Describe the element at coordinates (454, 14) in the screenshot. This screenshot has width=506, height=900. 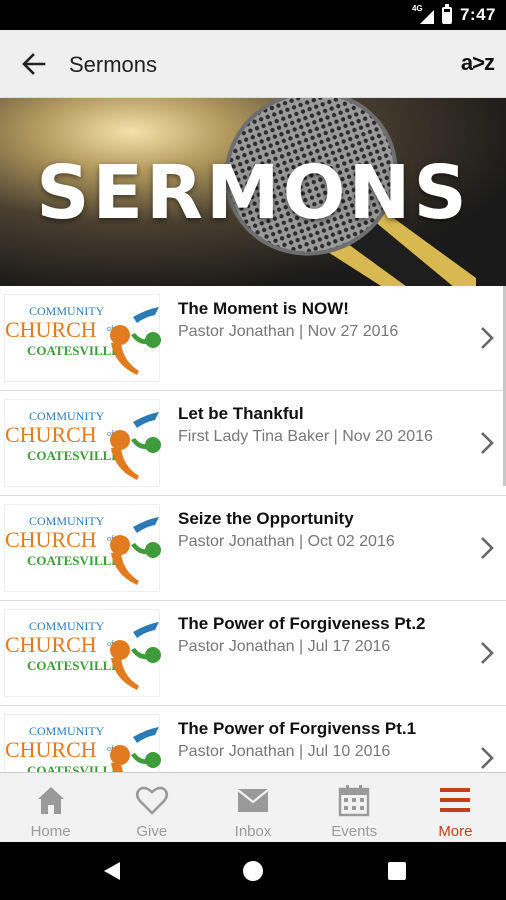
I see `status-icons: 4G 7:47` at that location.